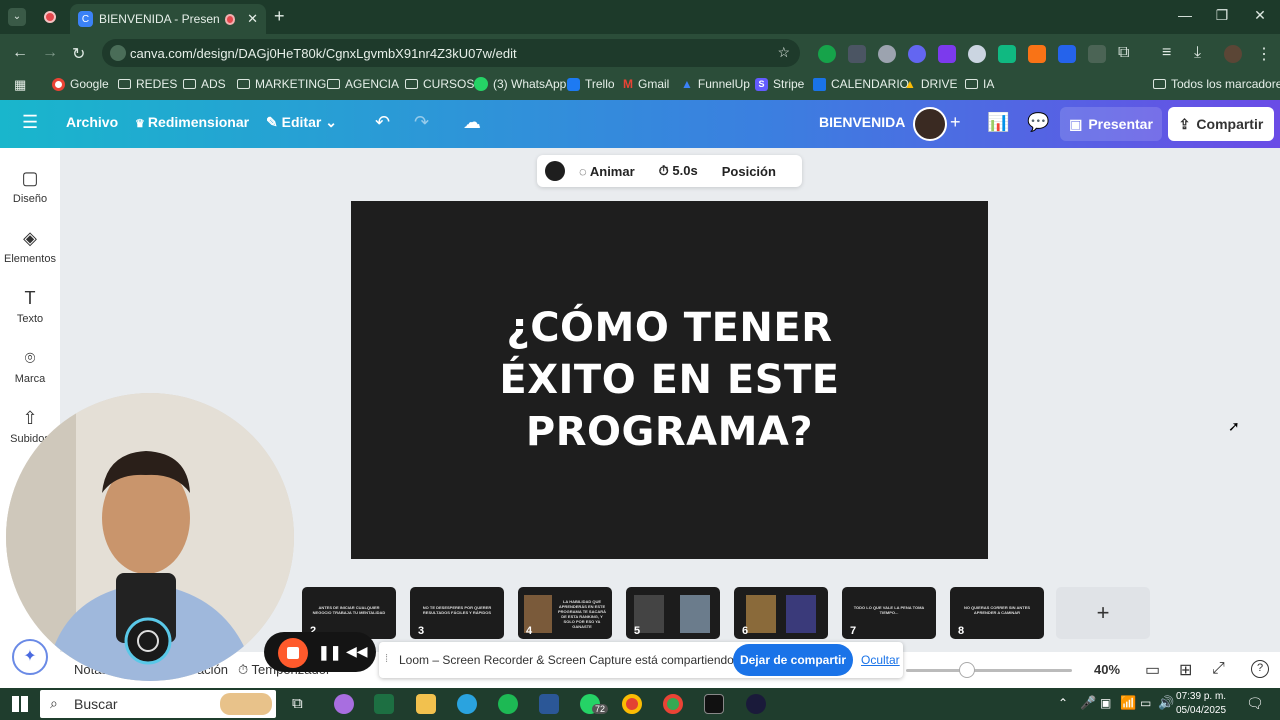 This screenshot has height=720, width=1280. Describe the element at coordinates (1111, 124) in the screenshot. I see `presentar-button: ▣ Presentar` at that location.